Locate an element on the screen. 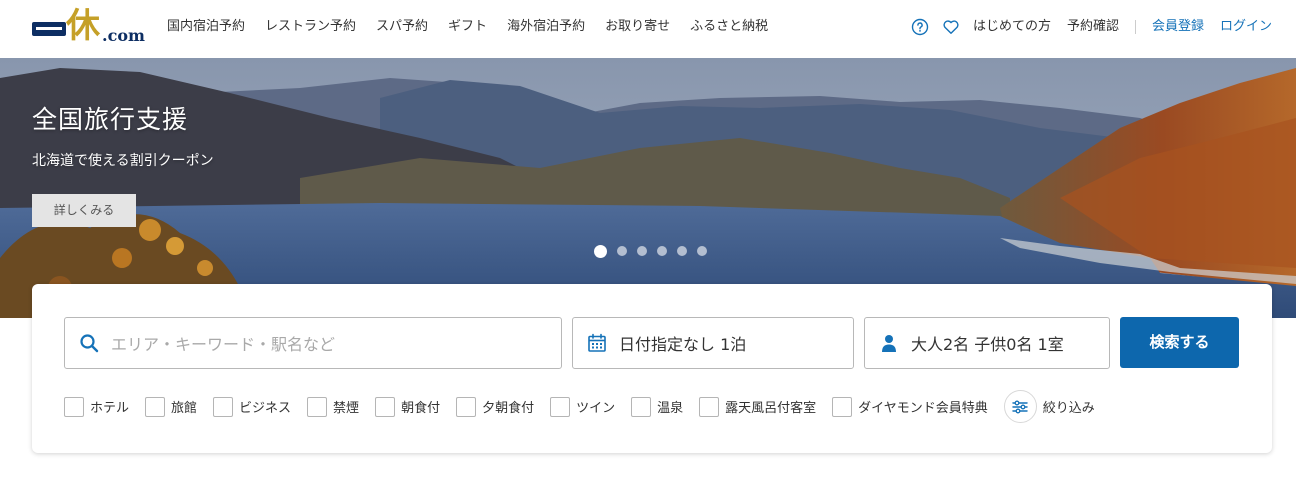  filter-non-smoking: 禁煙 is located at coordinates (333, 406).